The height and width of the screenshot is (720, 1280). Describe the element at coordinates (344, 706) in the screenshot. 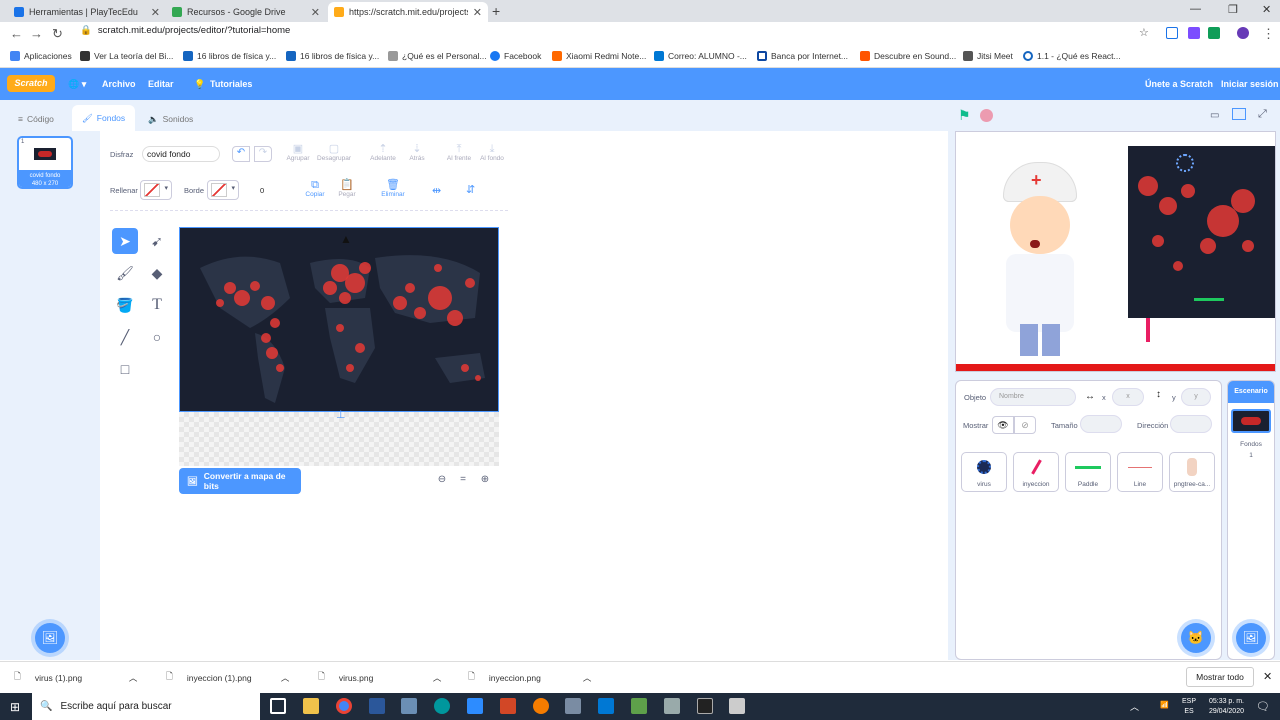

I see `chrome-icon` at that location.